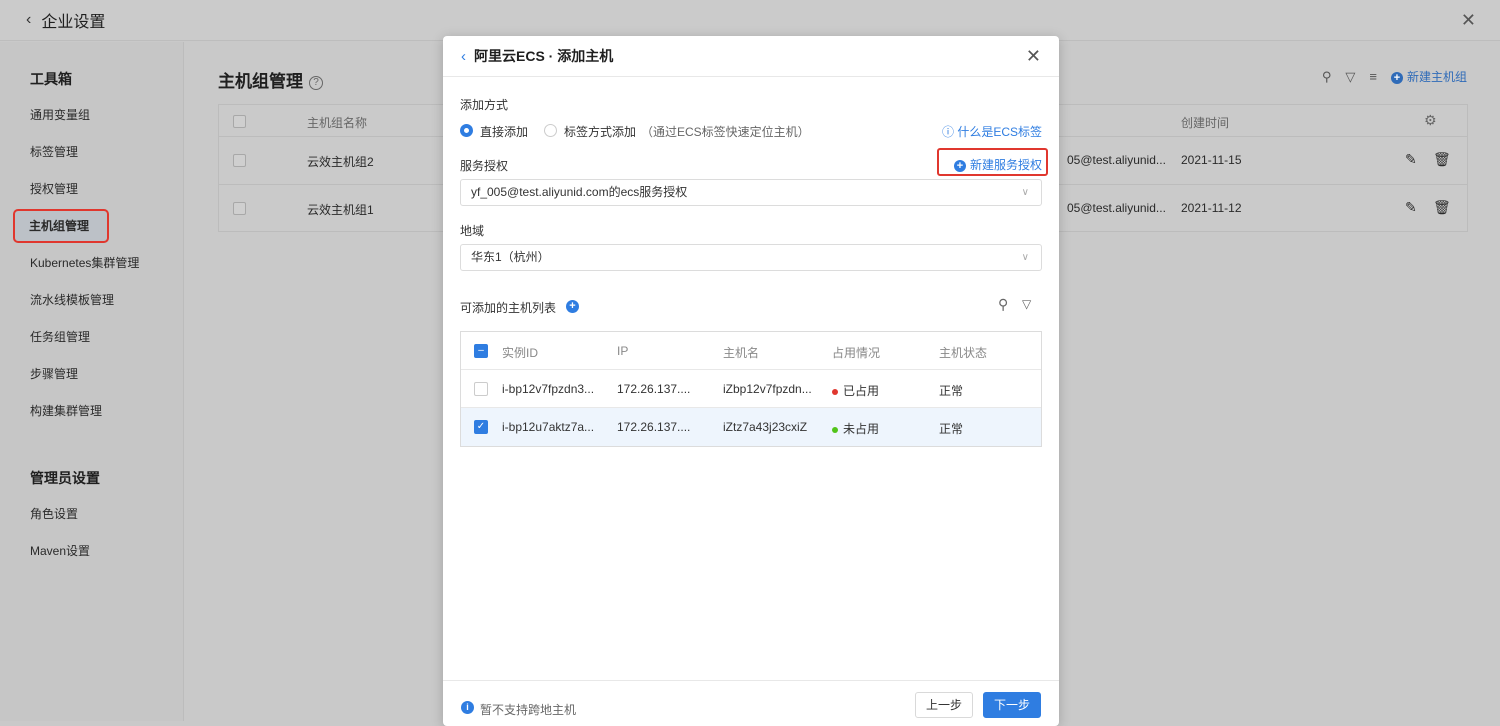 The width and height of the screenshot is (1500, 726). Describe the element at coordinates (51, 79) in the screenshot. I see `sidebar-section-toolbox: 工具箱` at that location.